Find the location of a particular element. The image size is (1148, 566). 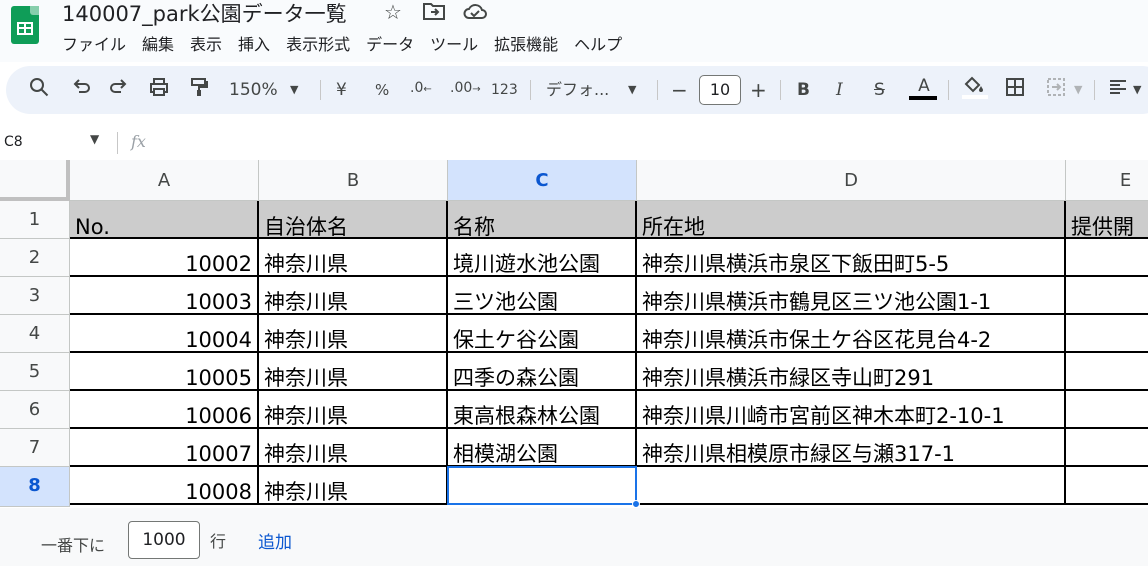

menu-help: ヘルプ is located at coordinates (601, 43).